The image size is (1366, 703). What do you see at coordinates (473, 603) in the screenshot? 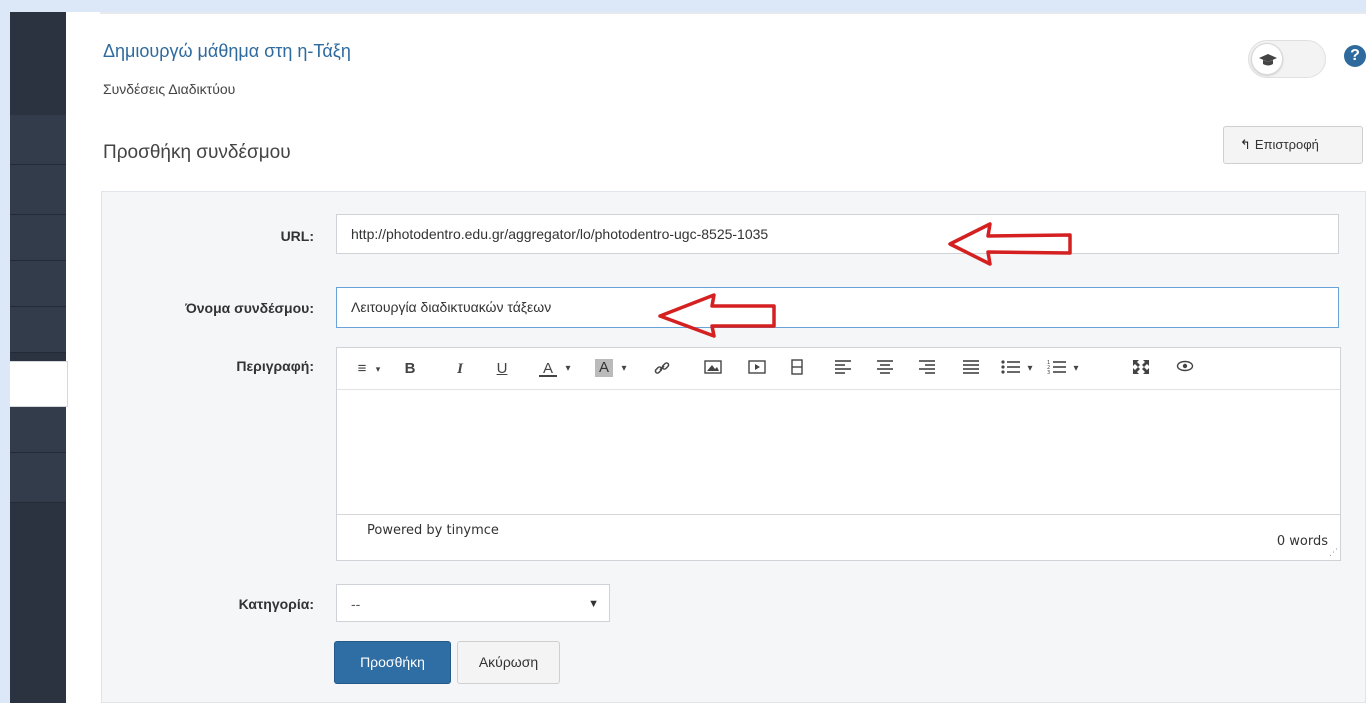
I see `category-select: -- ▼` at bounding box center [473, 603].